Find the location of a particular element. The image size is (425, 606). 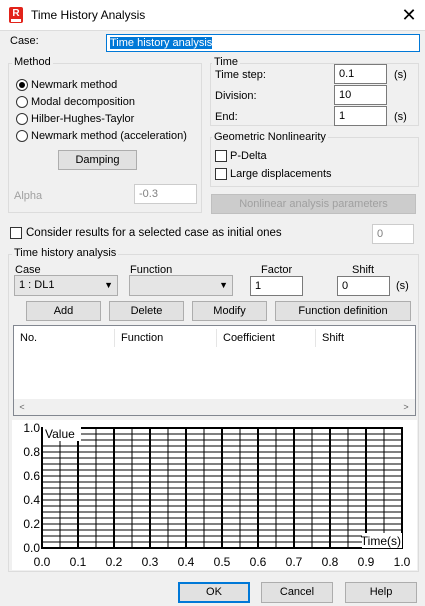

tha-function-select: ▼ is located at coordinates (181, 285).